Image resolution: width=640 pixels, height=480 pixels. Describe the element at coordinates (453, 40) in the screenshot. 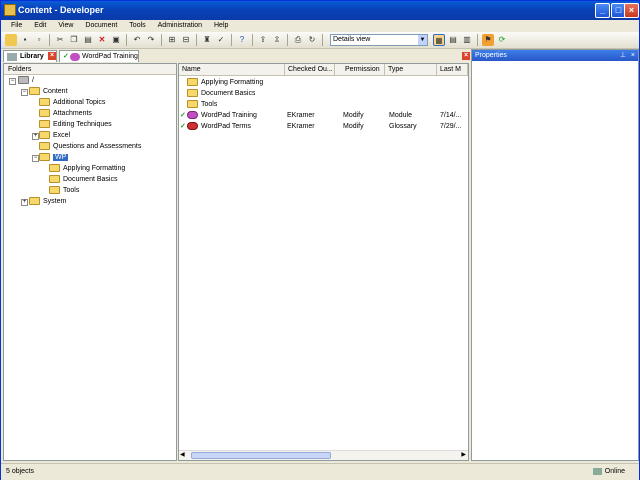

I see `layout-split-horizontal-icon: ▤` at that location.